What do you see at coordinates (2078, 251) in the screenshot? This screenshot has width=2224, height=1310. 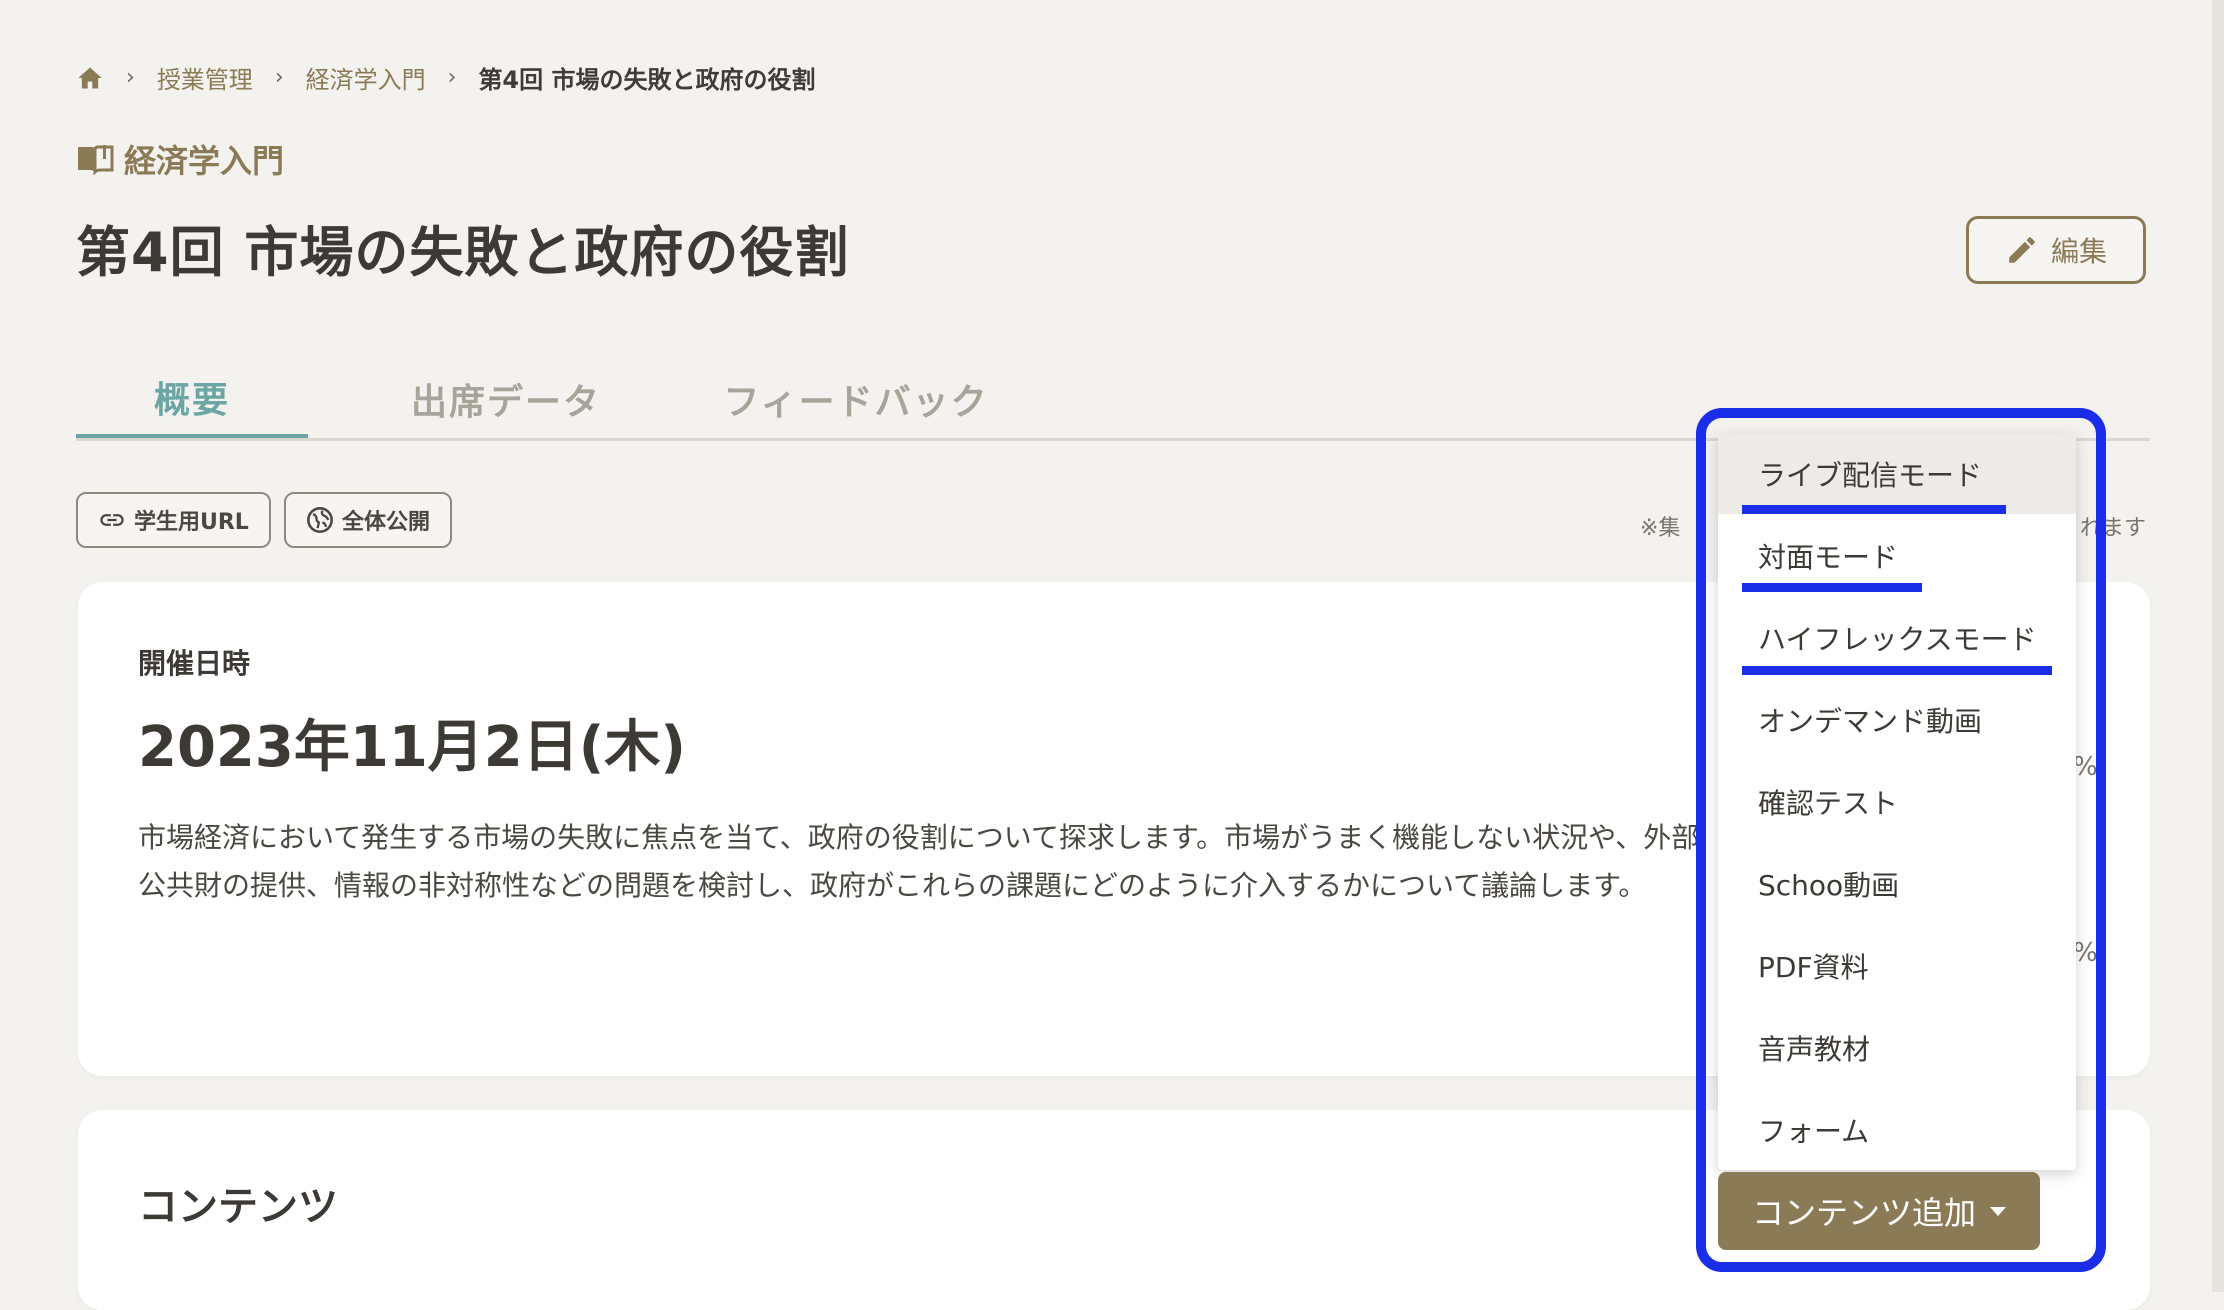 I see `edit-button-label: 編集` at bounding box center [2078, 251].